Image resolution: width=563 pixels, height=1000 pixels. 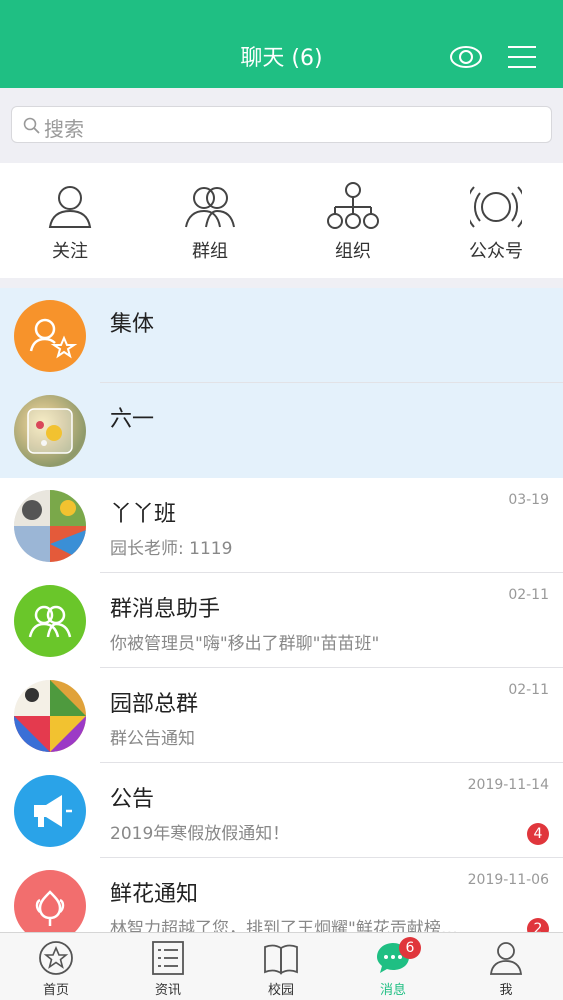 I want to click on unread-badge: 4, so click(x=538, y=834).